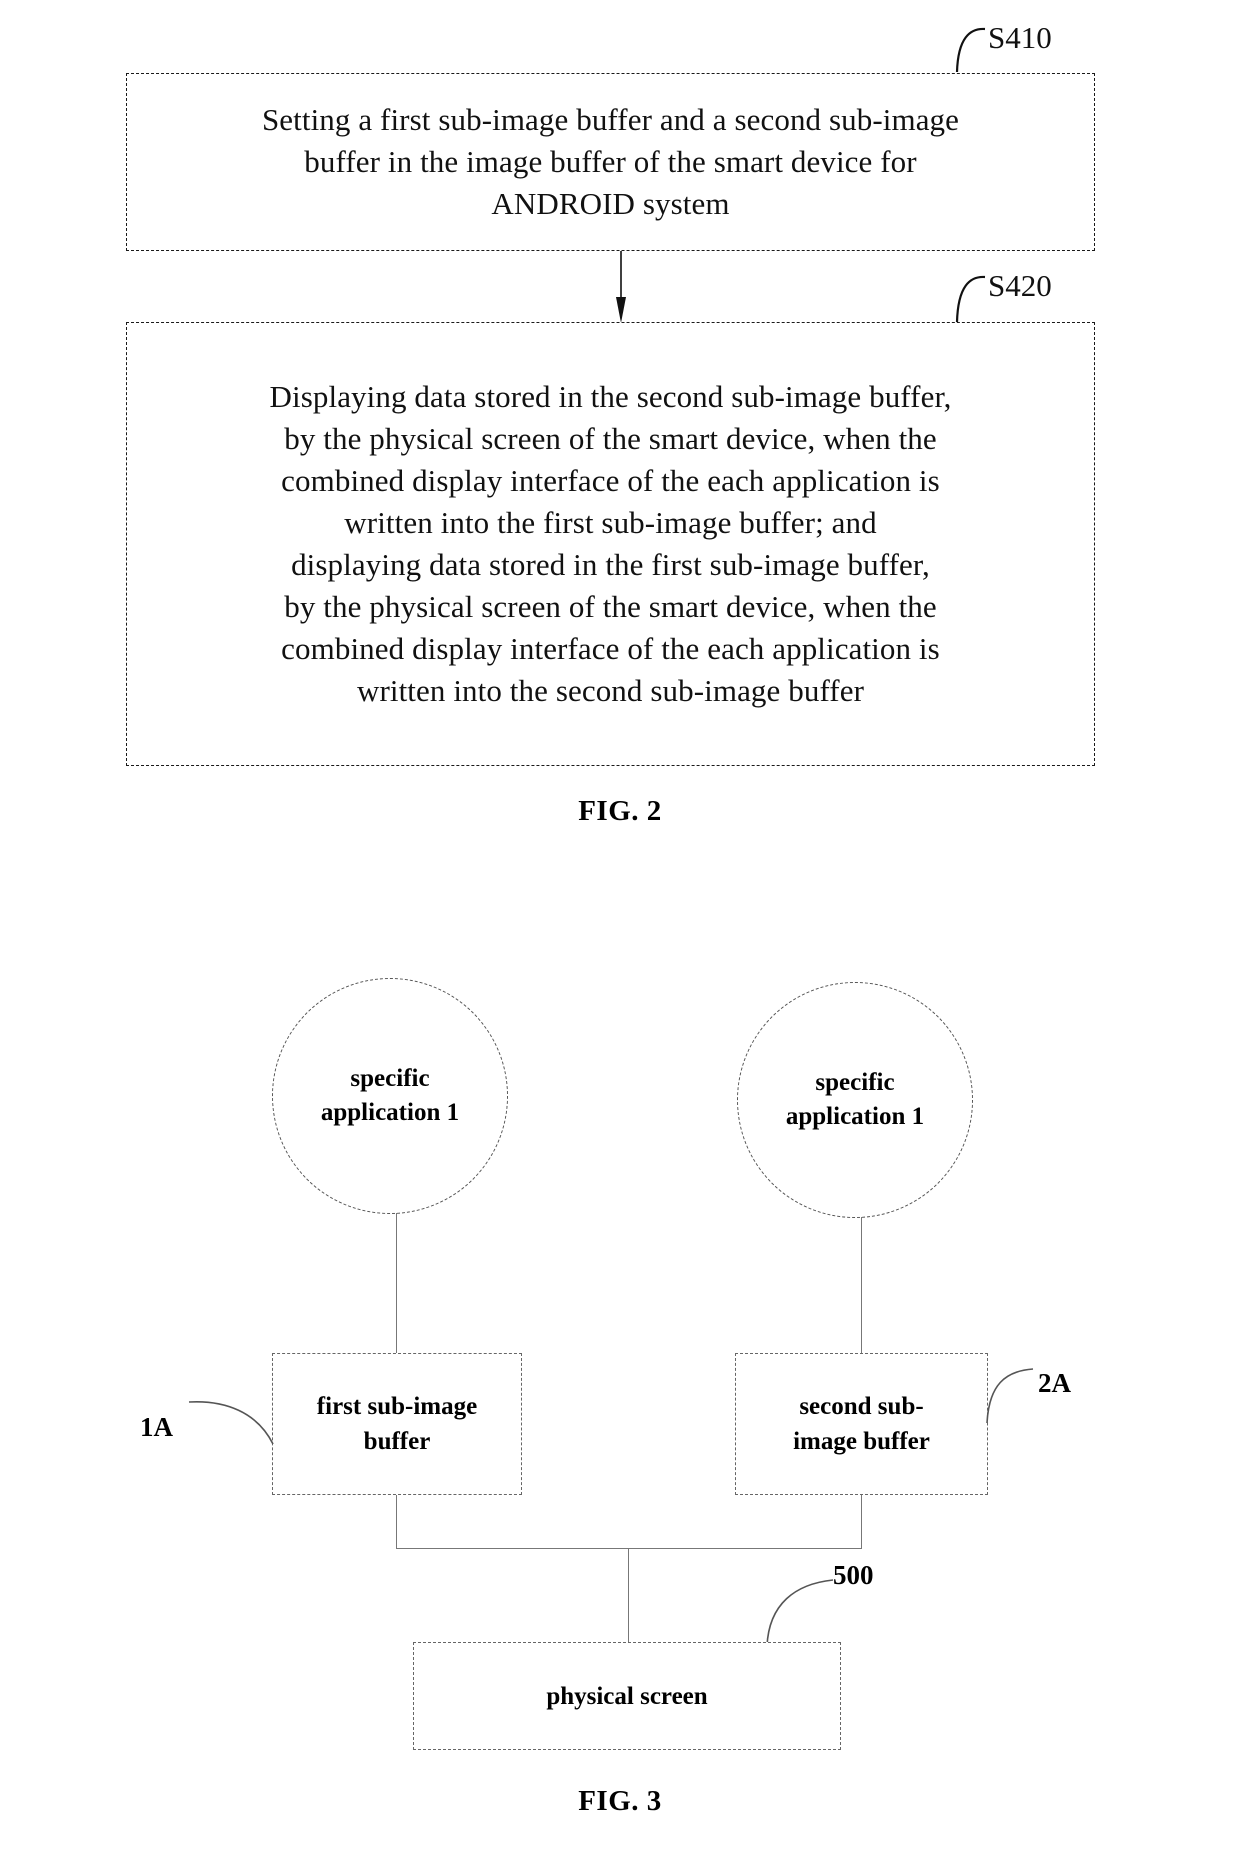 The width and height of the screenshot is (1240, 1865). I want to click on figure-3-caption: FIG. 3, so click(620, 1801).